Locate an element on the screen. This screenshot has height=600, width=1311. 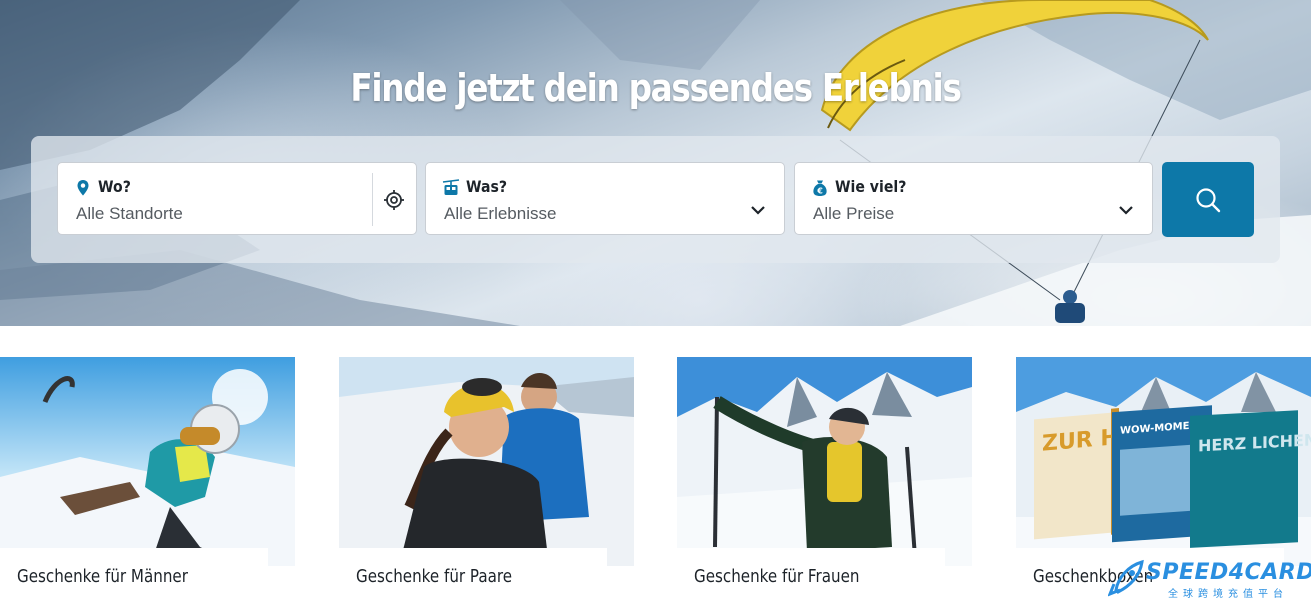
price-label: Wie viel? is located at coordinates (871, 186).